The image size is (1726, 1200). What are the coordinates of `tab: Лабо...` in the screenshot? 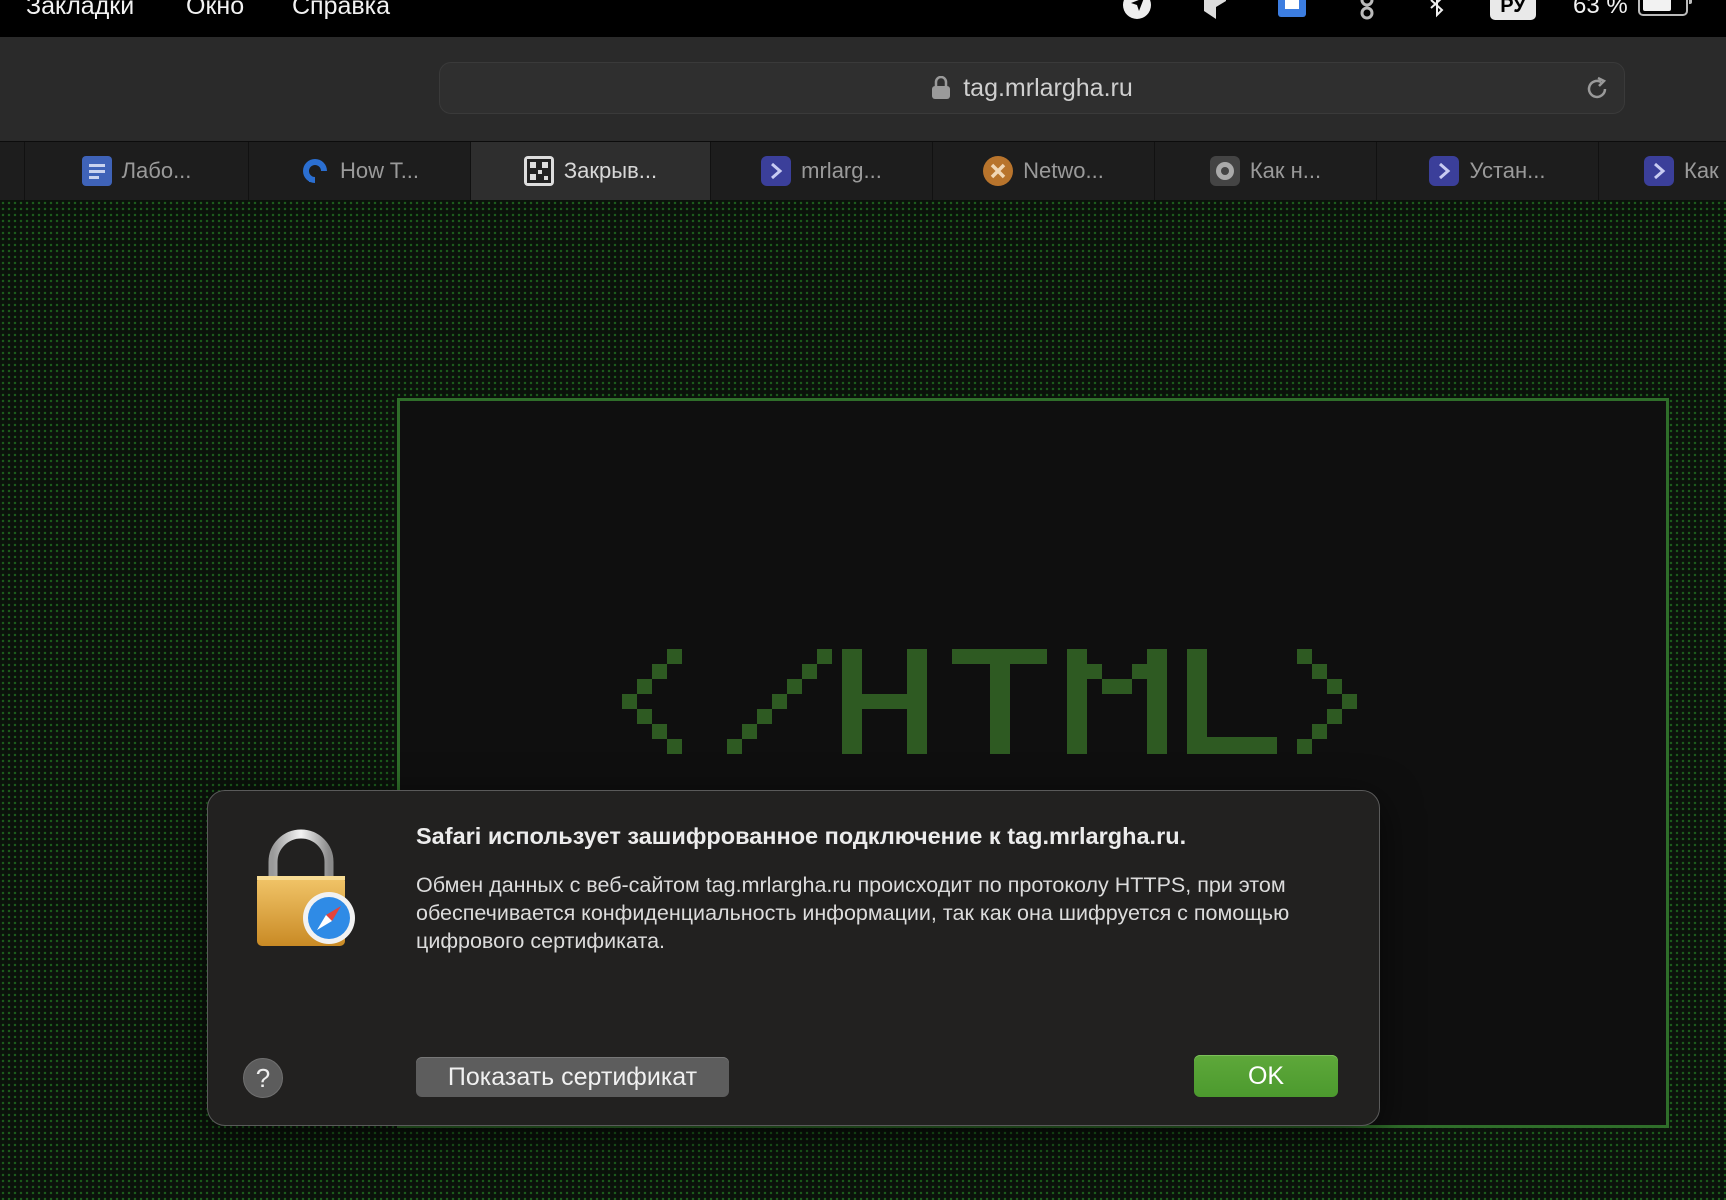 It's located at (136, 171).